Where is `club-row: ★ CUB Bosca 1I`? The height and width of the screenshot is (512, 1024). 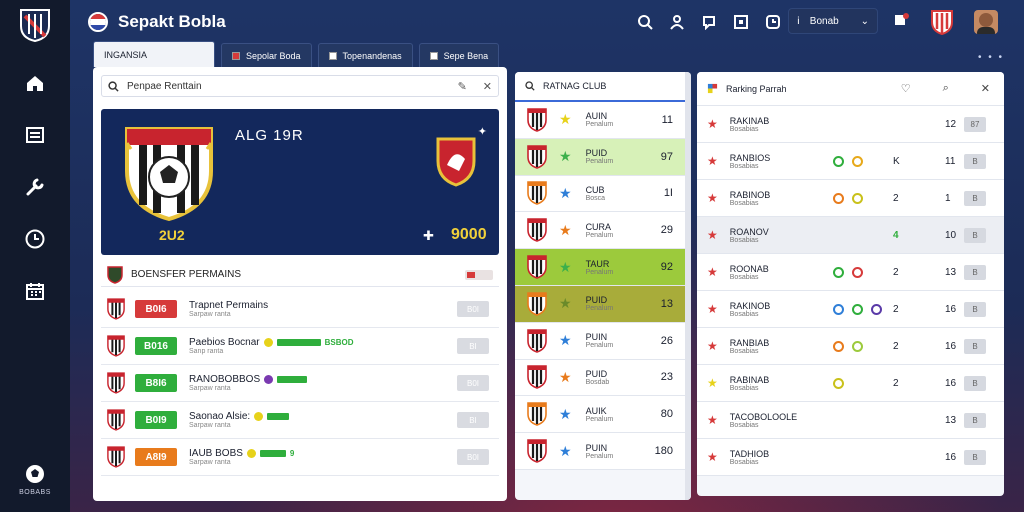 club-row: ★ CUB Bosca 1I is located at coordinates (603, 194).